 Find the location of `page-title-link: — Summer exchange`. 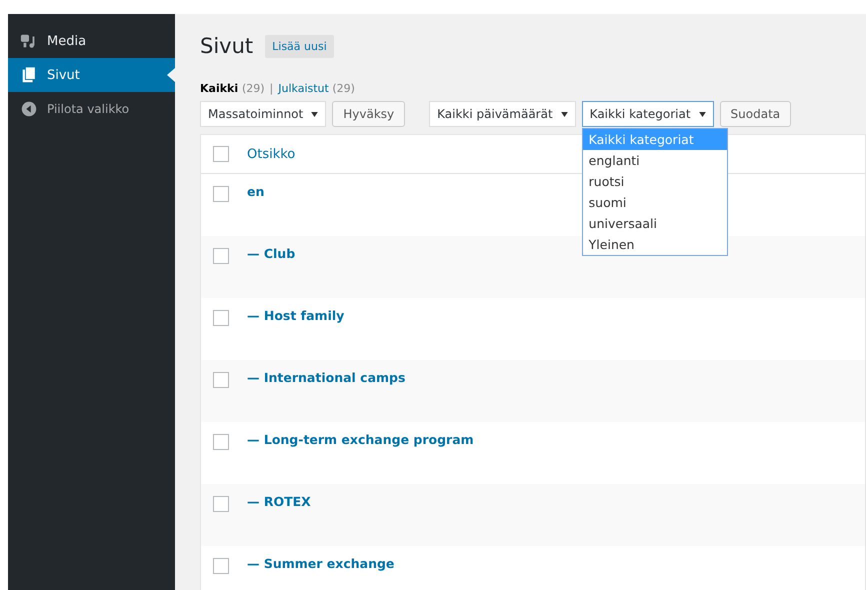

page-title-link: — Summer exchange is located at coordinates (320, 563).